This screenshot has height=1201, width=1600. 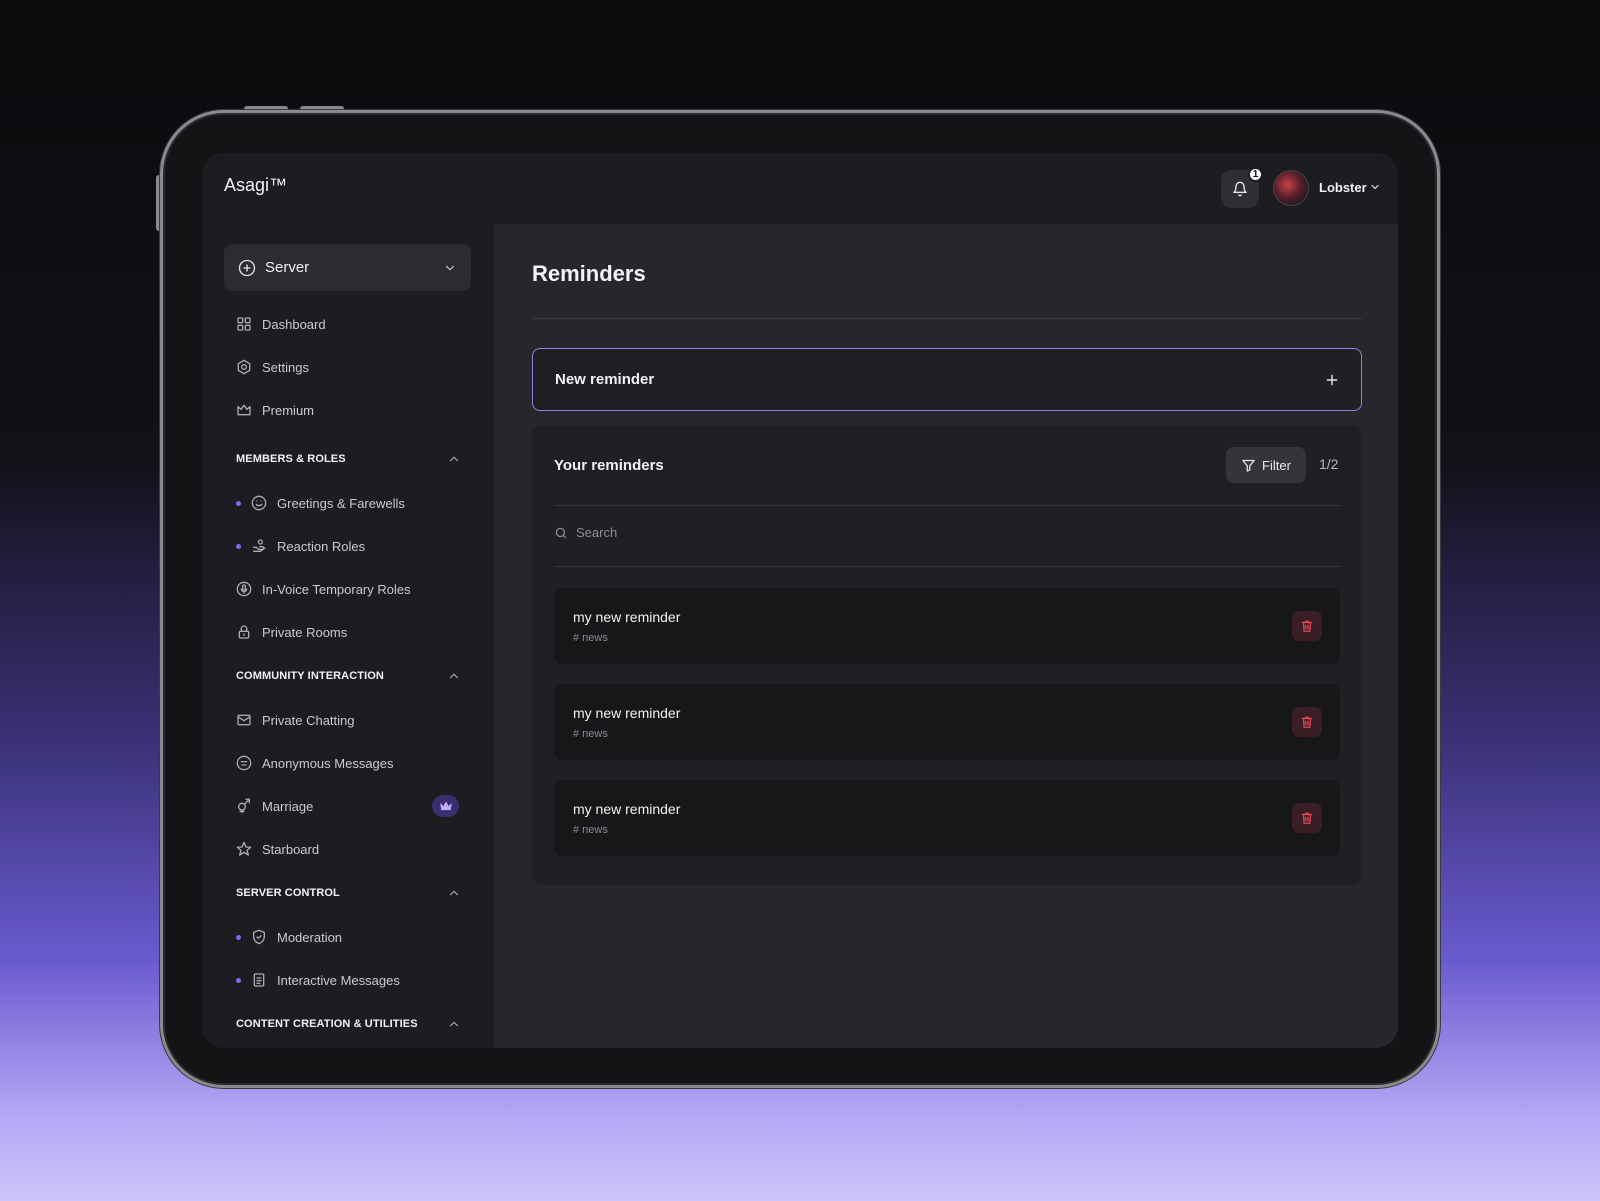 What do you see at coordinates (291, 459) in the screenshot?
I see `section-title: MEMBERS & ROLES` at bounding box center [291, 459].